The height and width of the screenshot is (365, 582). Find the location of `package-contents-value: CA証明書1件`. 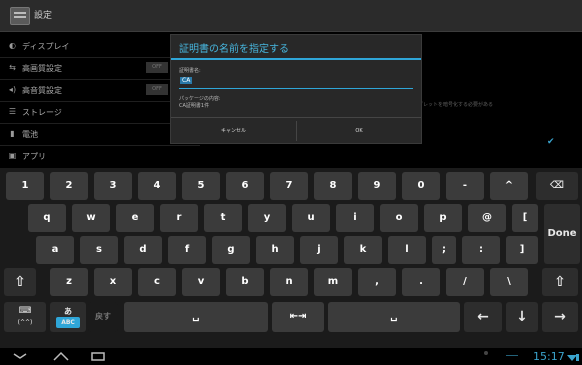

package-contents-value: CA証明書1件 is located at coordinates (194, 106).